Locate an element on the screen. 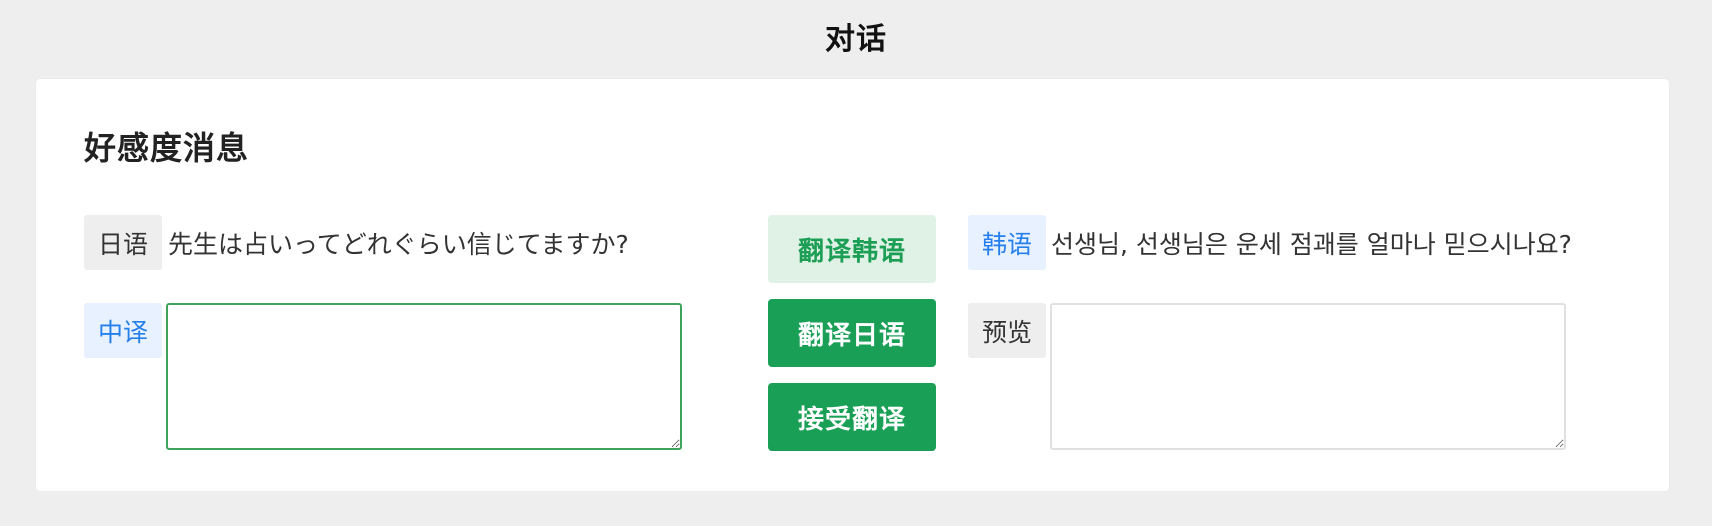 The width and height of the screenshot is (1712, 526). translate-korean-button: 翻译韩语 is located at coordinates (852, 249).